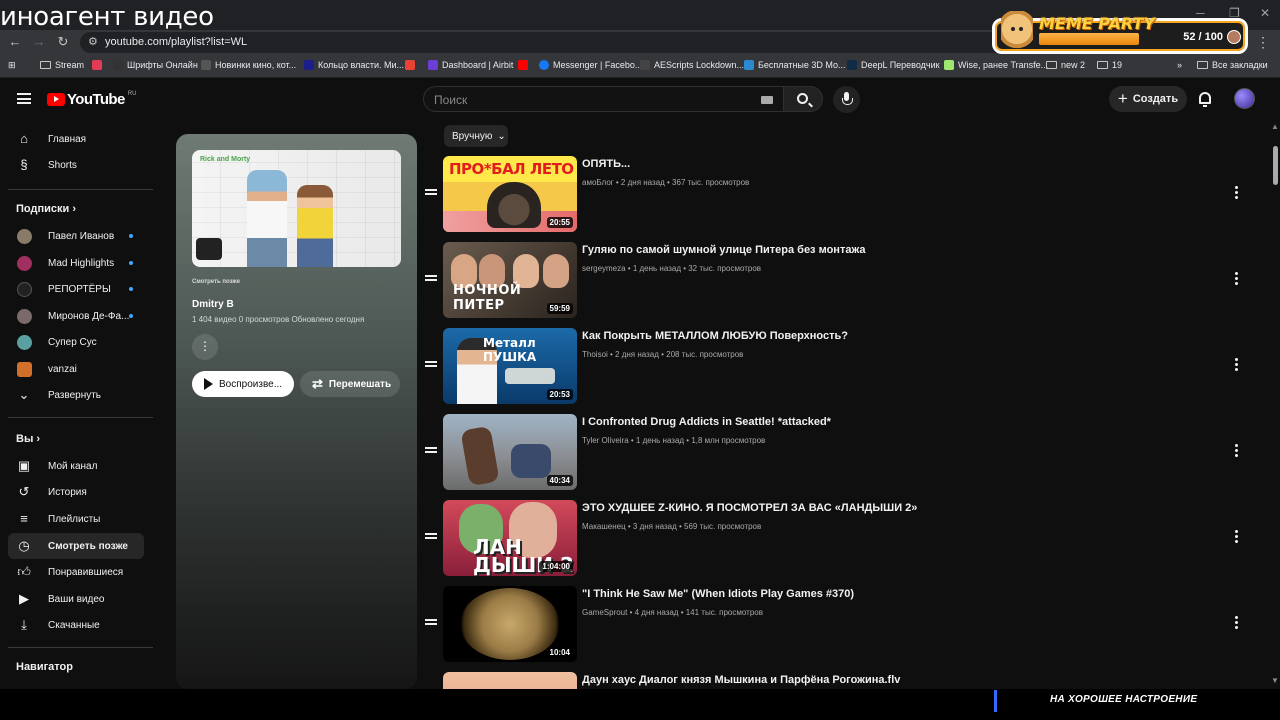  I want to click on youtube-logo: YouTube RU, so click(91, 99).